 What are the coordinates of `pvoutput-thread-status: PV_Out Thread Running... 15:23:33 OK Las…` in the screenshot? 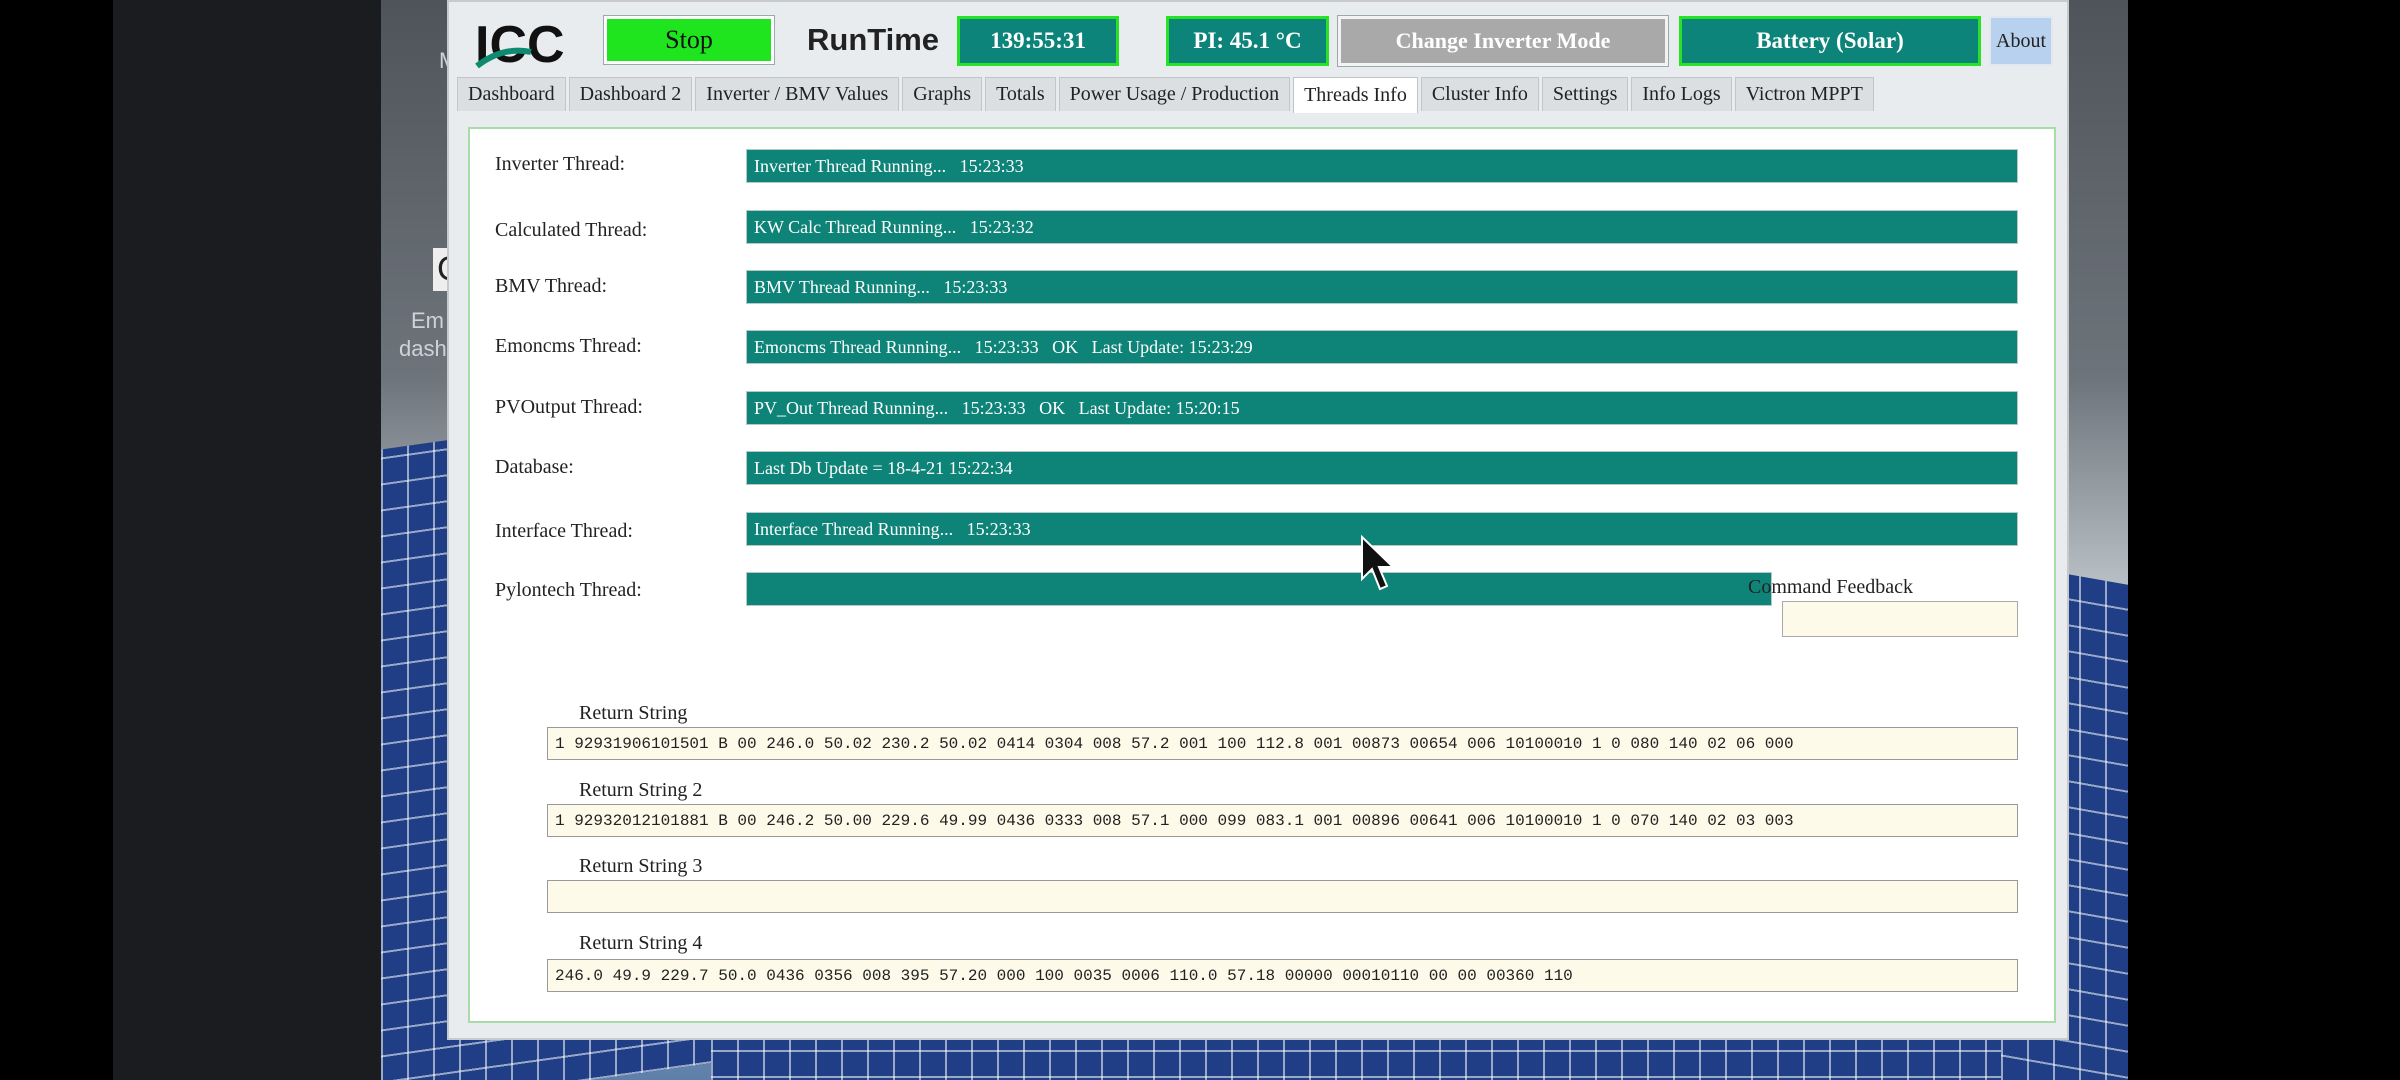 It's located at (1382, 408).